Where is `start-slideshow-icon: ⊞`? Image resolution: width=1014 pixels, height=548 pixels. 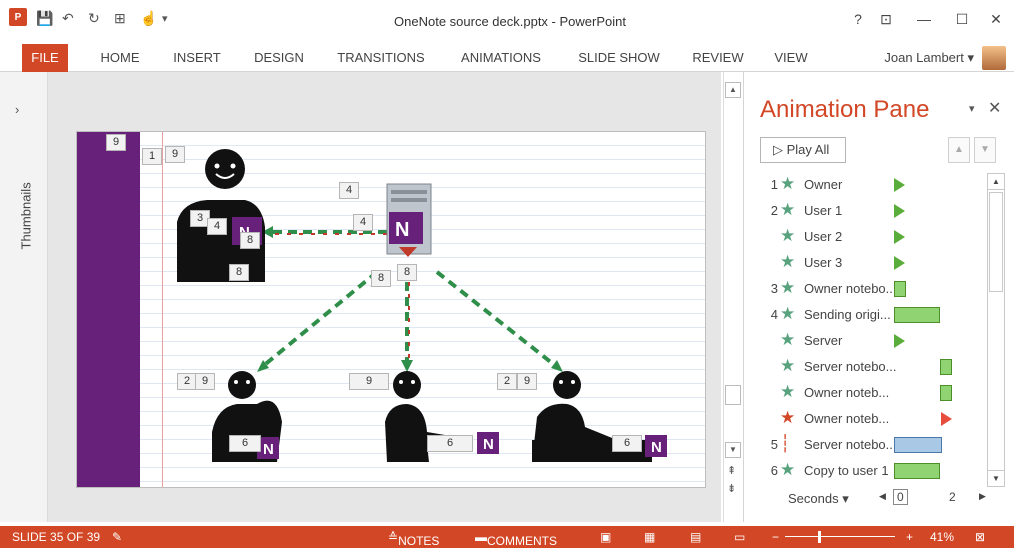 start-slideshow-icon: ⊞ is located at coordinates (127, 18).